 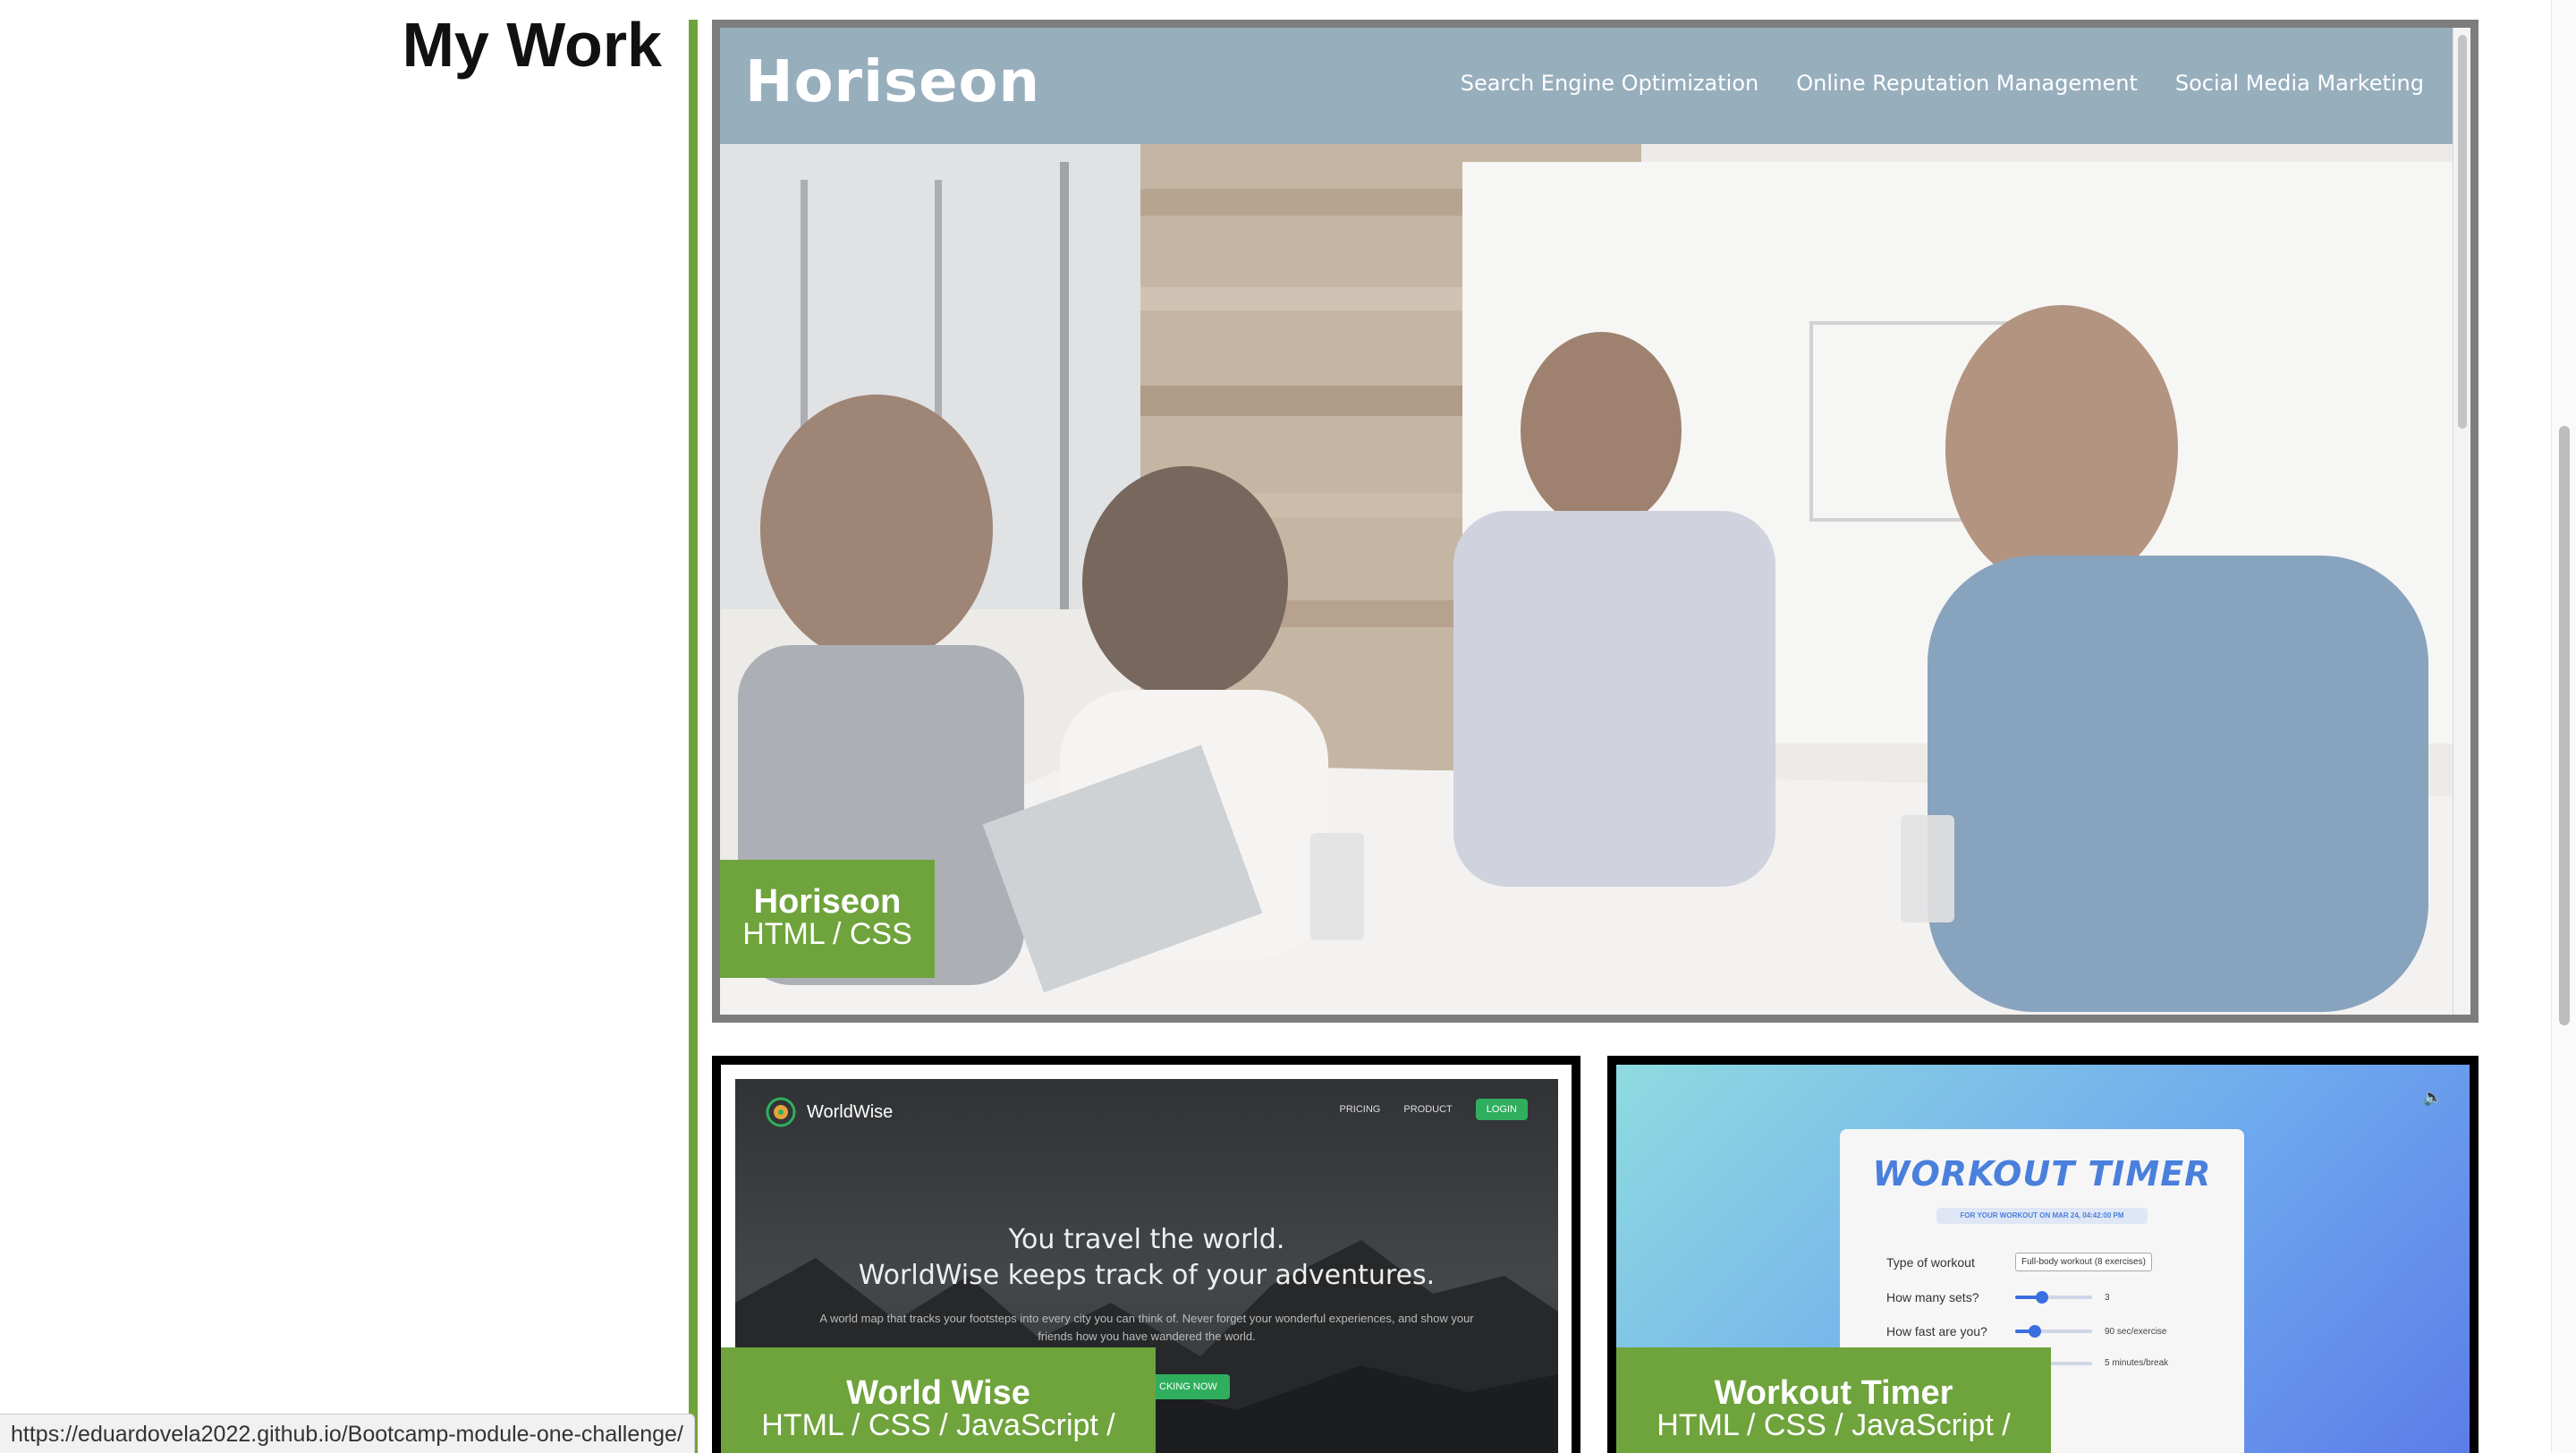 I want to click on project-label-worldwise: World Wise HTML / CSS / JavaScript /, so click(x=938, y=1400).